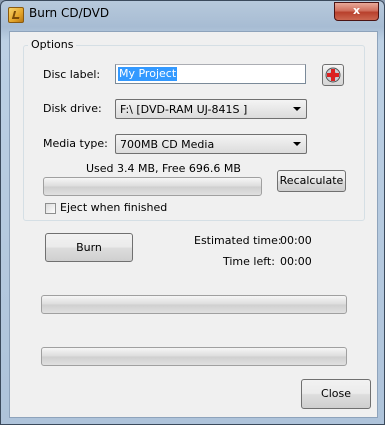  Describe the element at coordinates (69, 13) in the screenshot. I see `window-title: Burn CD/DVD` at that location.